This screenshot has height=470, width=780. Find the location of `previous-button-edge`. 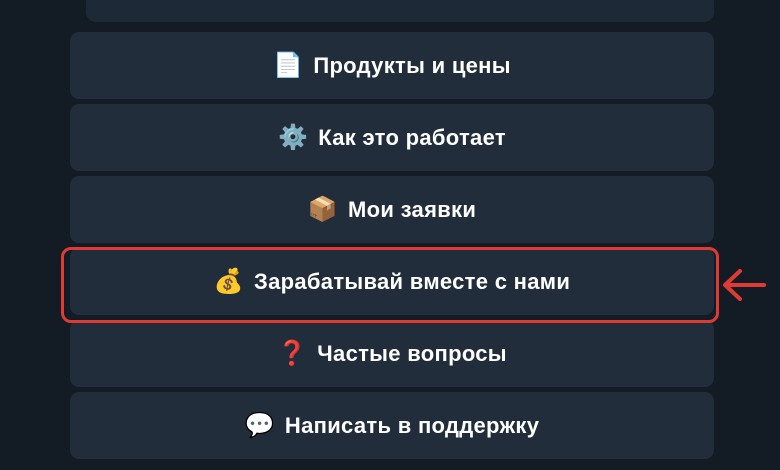

previous-button-edge is located at coordinates (400, 11).